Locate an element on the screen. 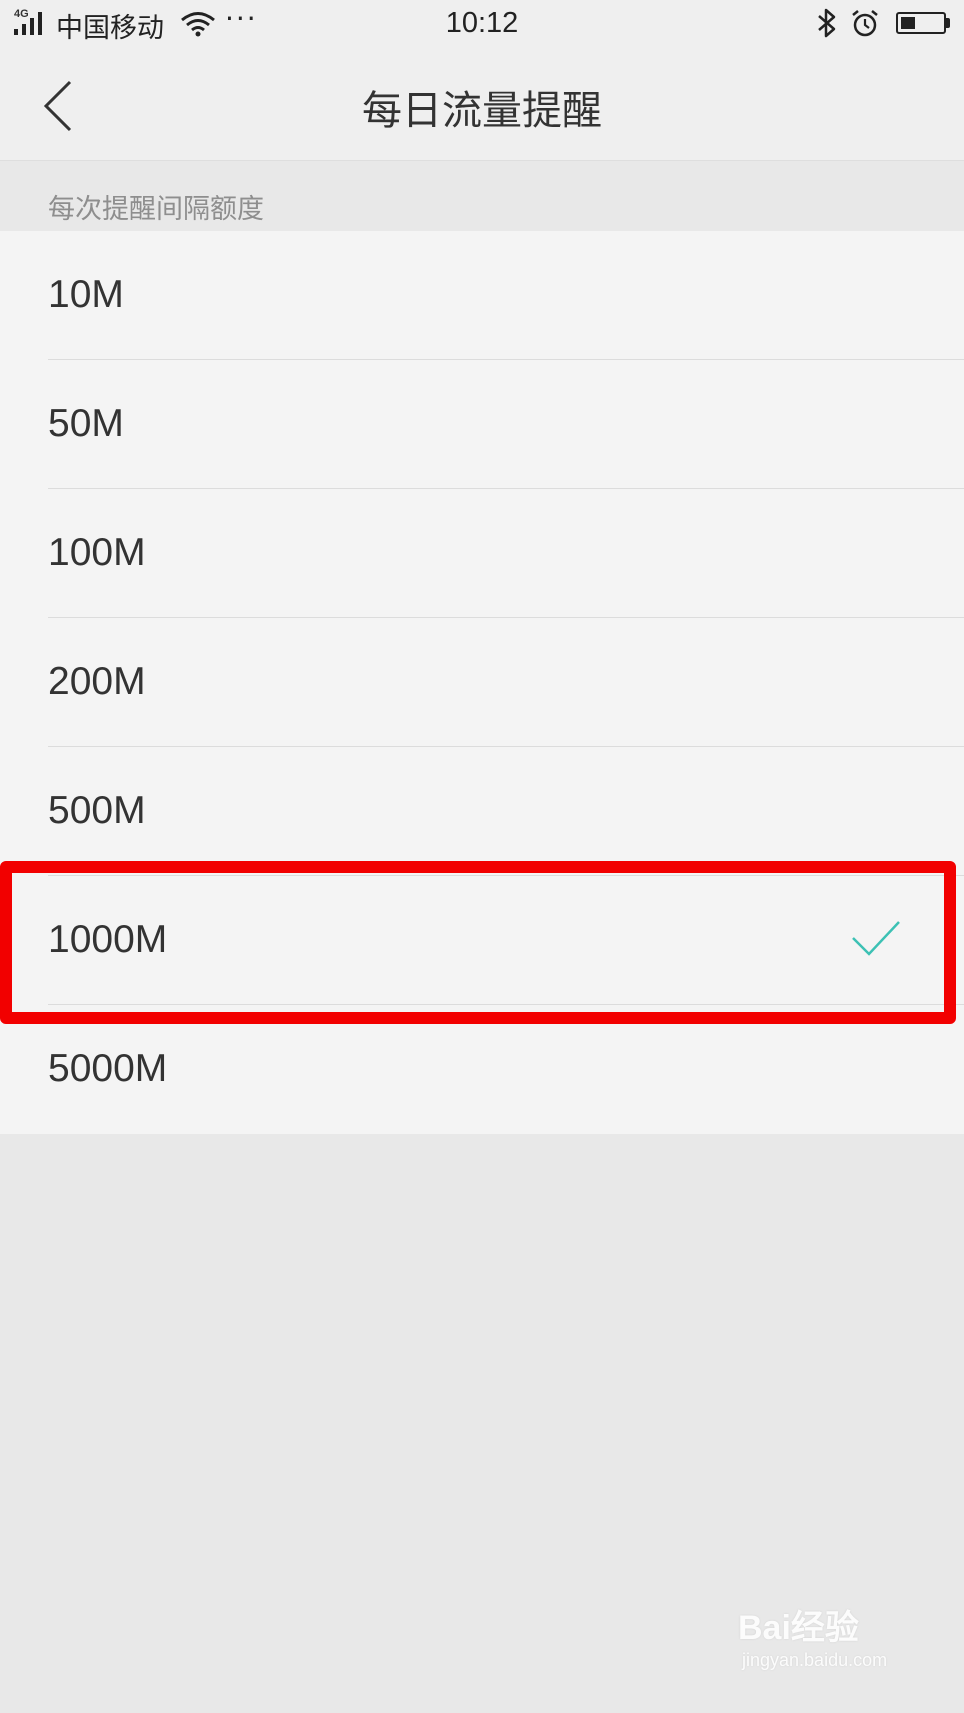 This screenshot has height=1713, width=964. option-row: 500M is located at coordinates (482, 811).